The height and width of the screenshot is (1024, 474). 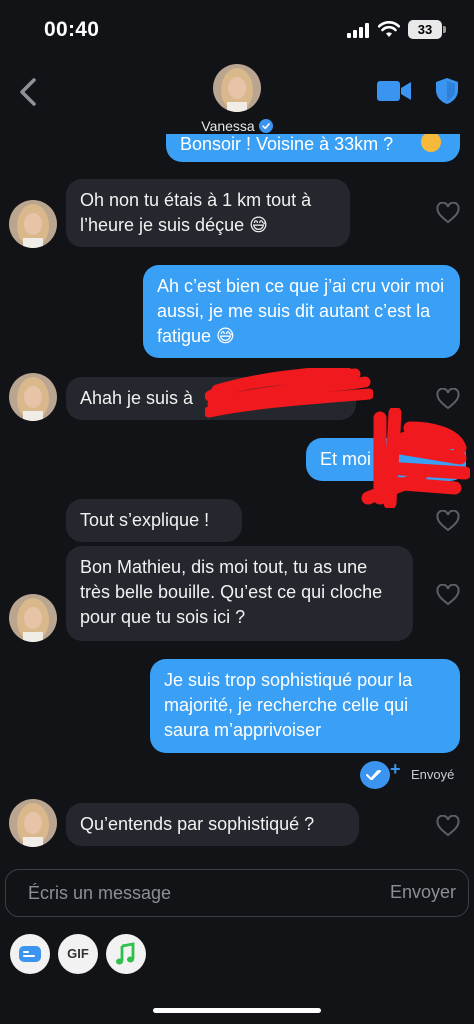 I want to click on plus-icon: +, so click(x=395, y=769).